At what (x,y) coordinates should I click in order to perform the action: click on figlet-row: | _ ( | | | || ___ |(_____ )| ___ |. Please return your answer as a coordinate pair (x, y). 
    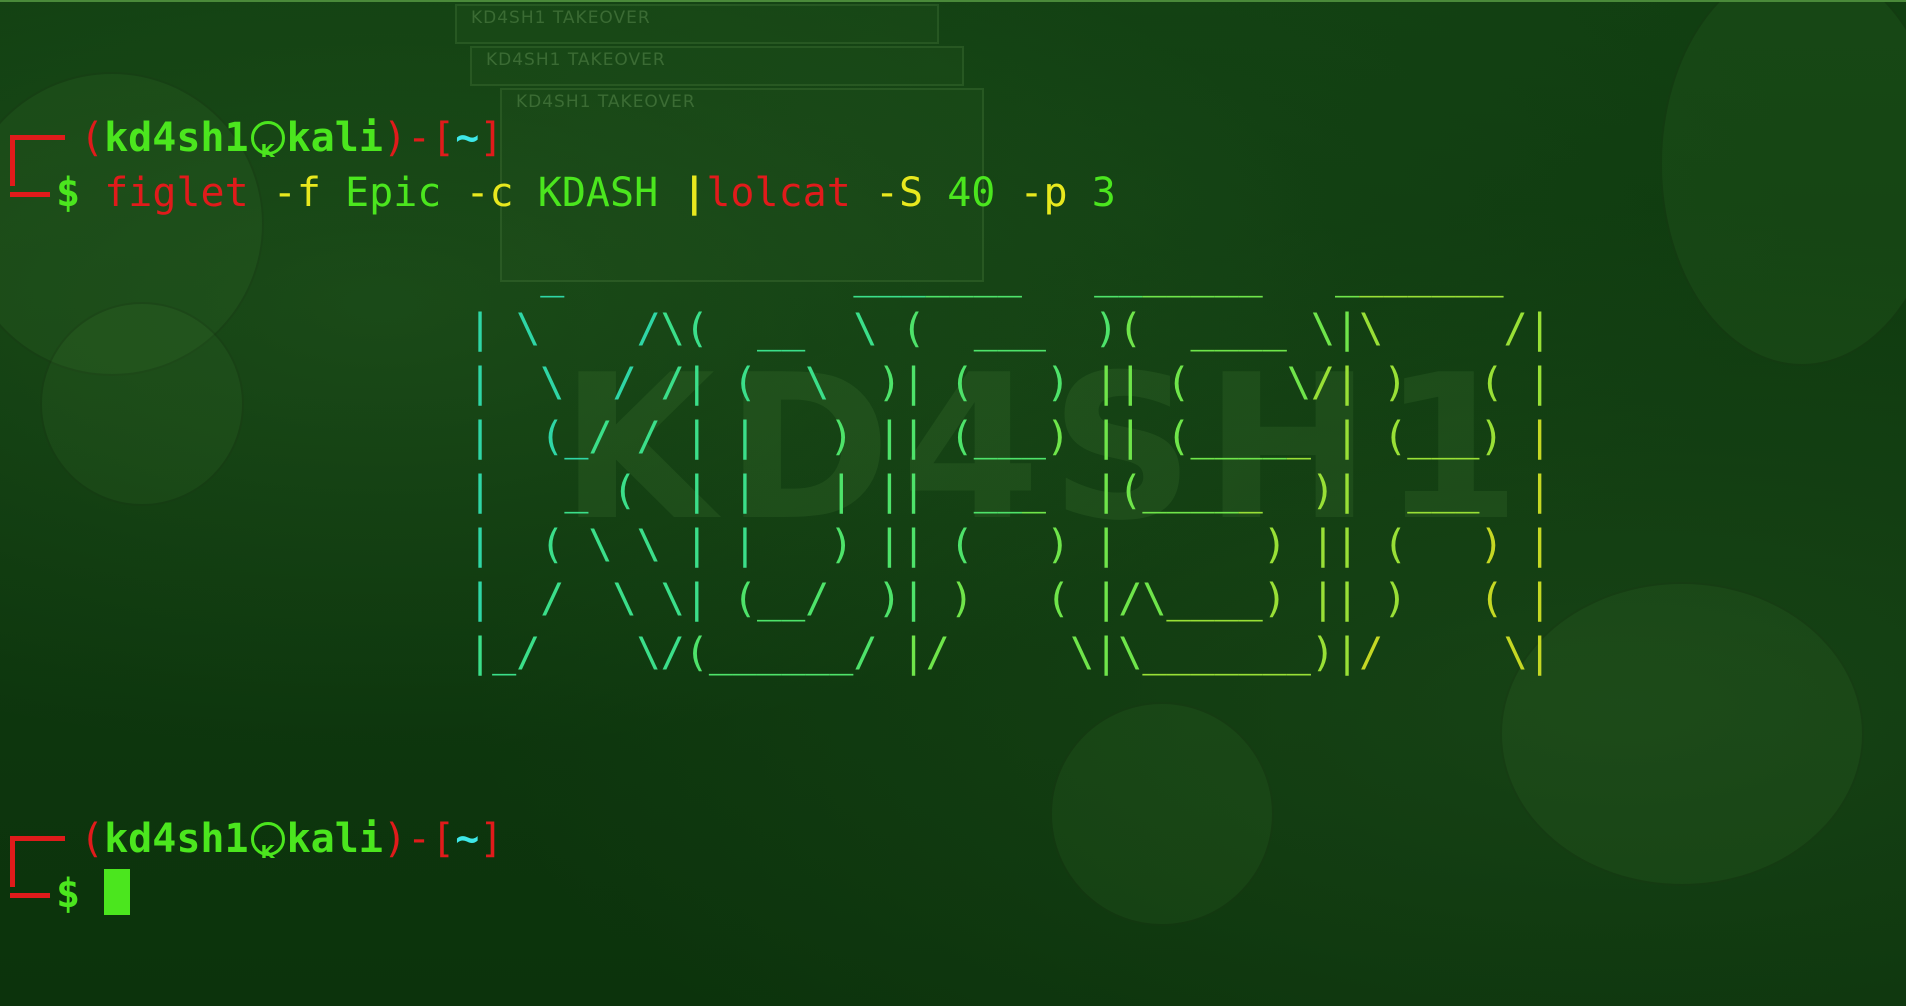
    Looking at the image, I should click on (1010, 491).